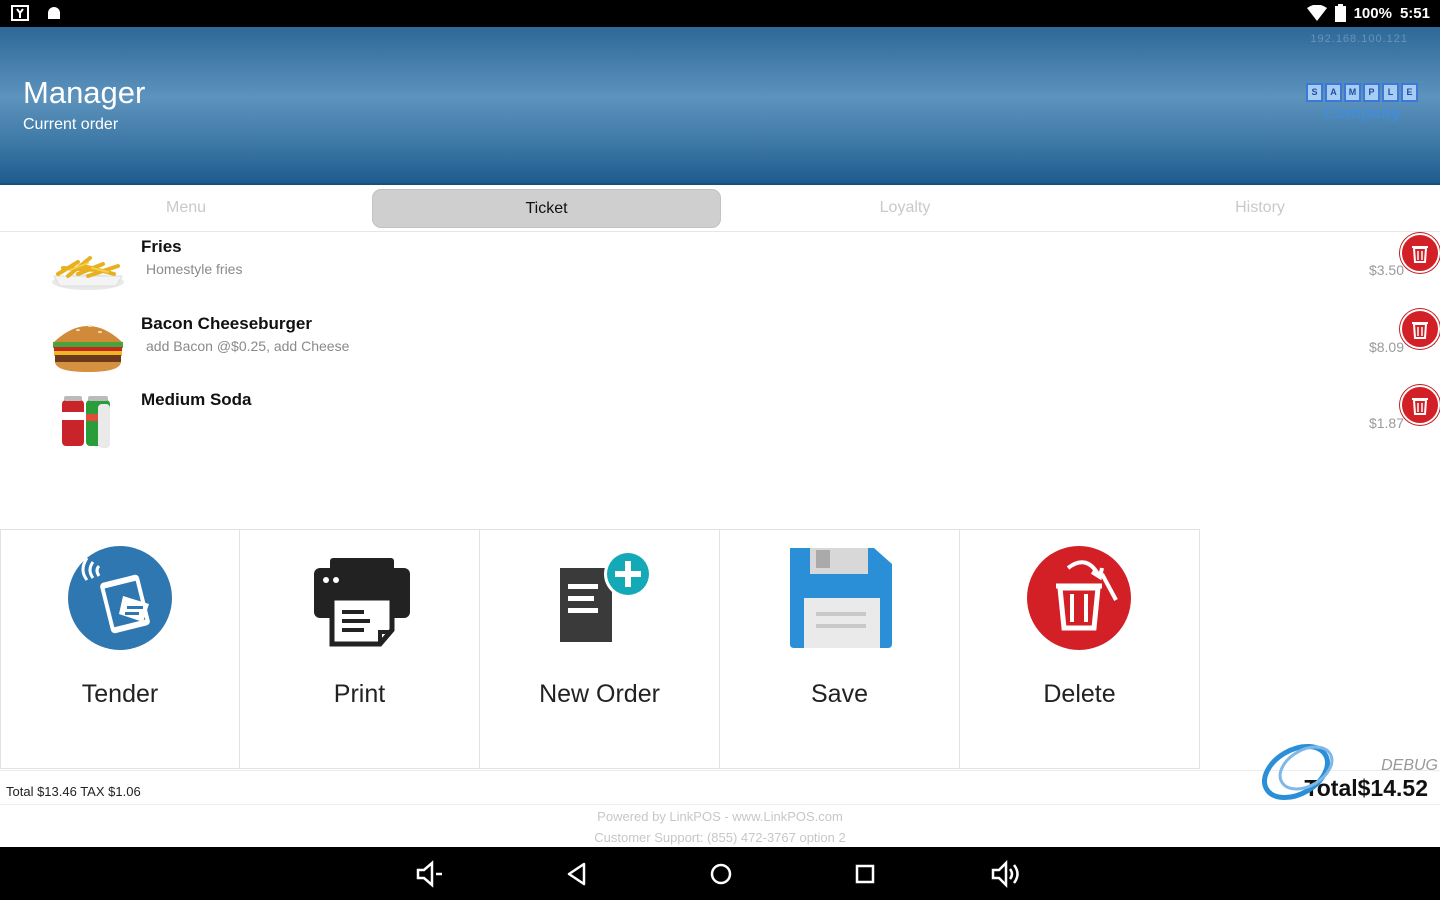 The height and width of the screenshot is (900, 1440). What do you see at coordinates (839, 694) in the screenshot?
I see `save-label: Save` at bounding box center [839, 694].